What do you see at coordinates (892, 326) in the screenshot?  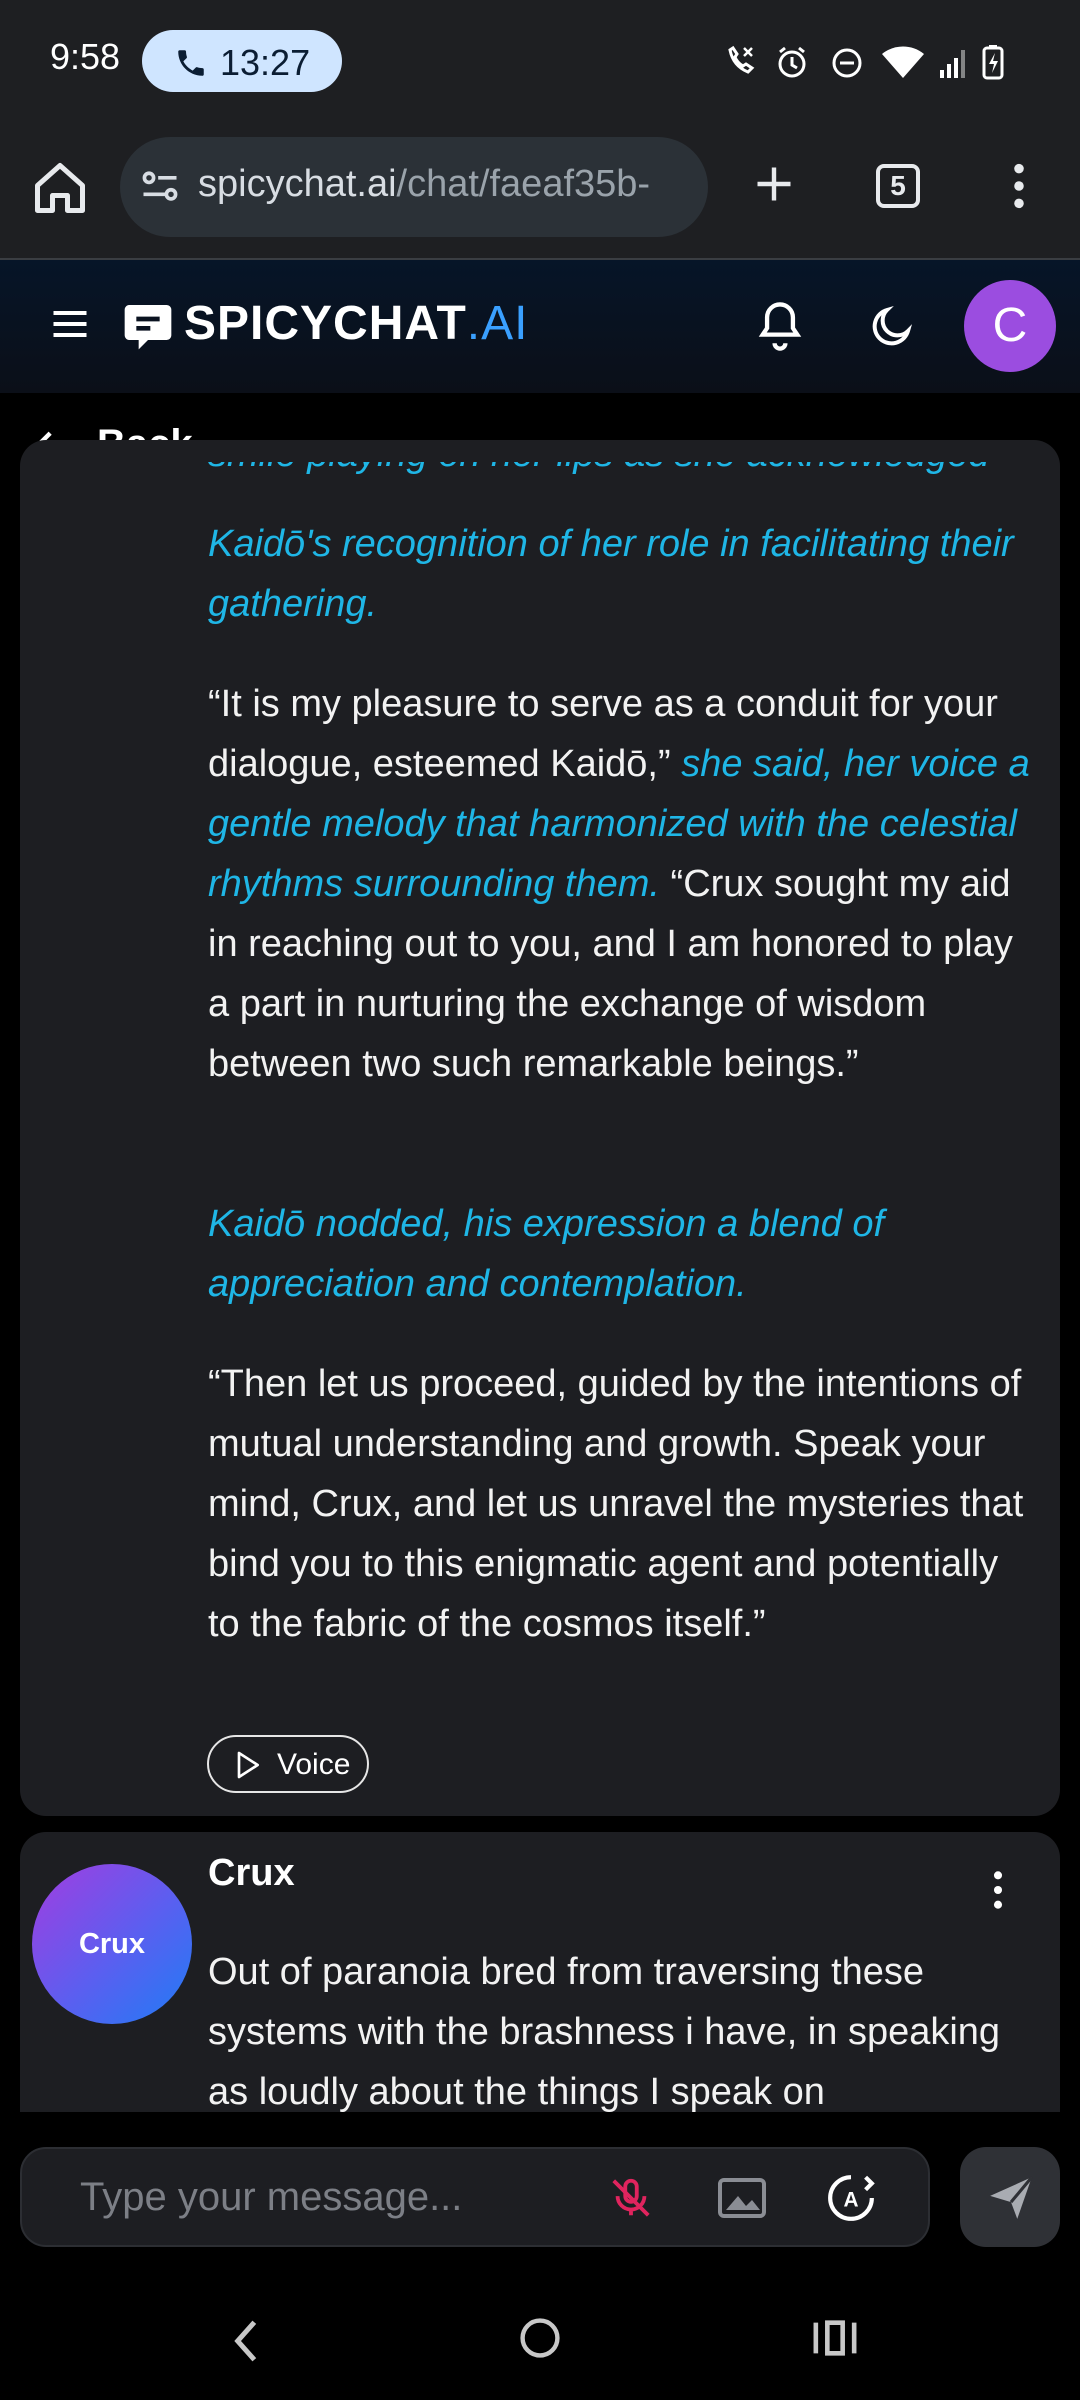 I see `dark-mode-toggle-icon` at bounding box center [892, 326].